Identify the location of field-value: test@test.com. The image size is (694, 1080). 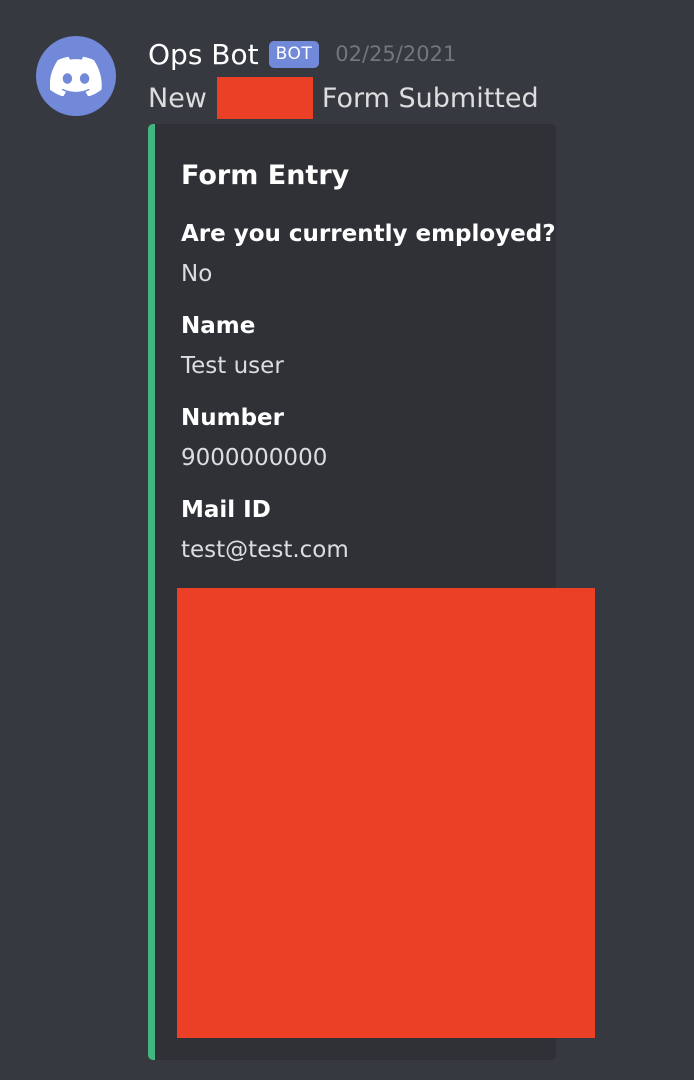
(265, 550).